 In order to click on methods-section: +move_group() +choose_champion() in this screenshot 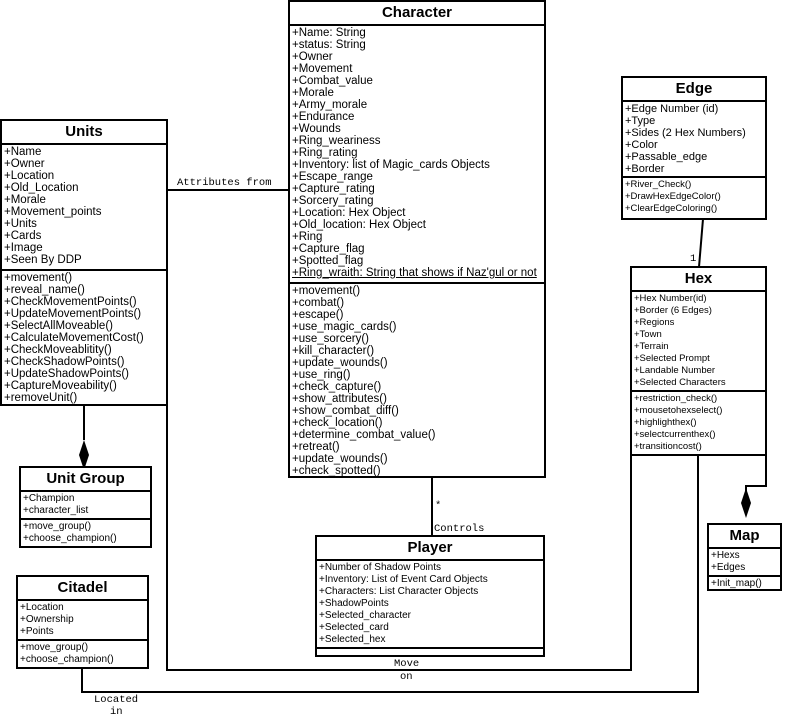, I will do `click(82, 653)`.